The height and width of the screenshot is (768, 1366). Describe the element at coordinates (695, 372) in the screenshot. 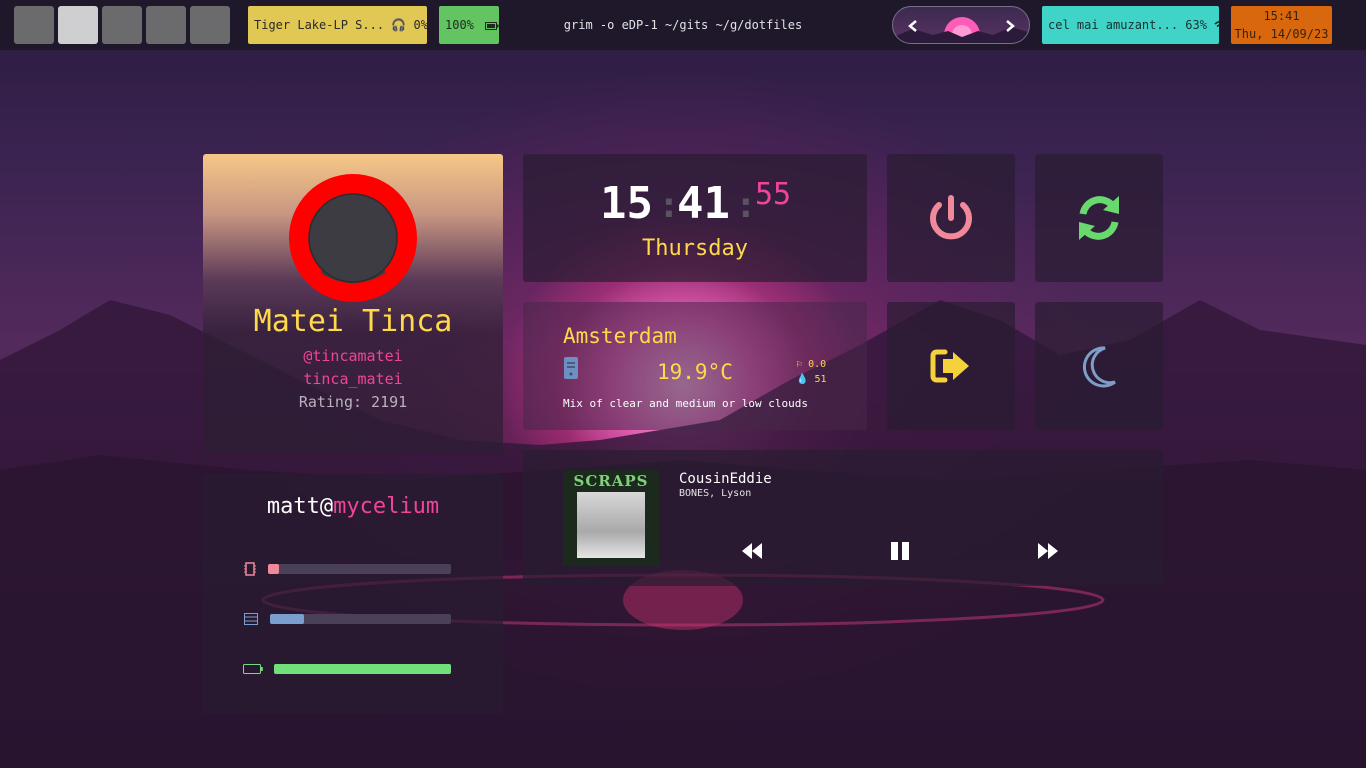

I see `weather-temperature: 19.9°C` at that location.